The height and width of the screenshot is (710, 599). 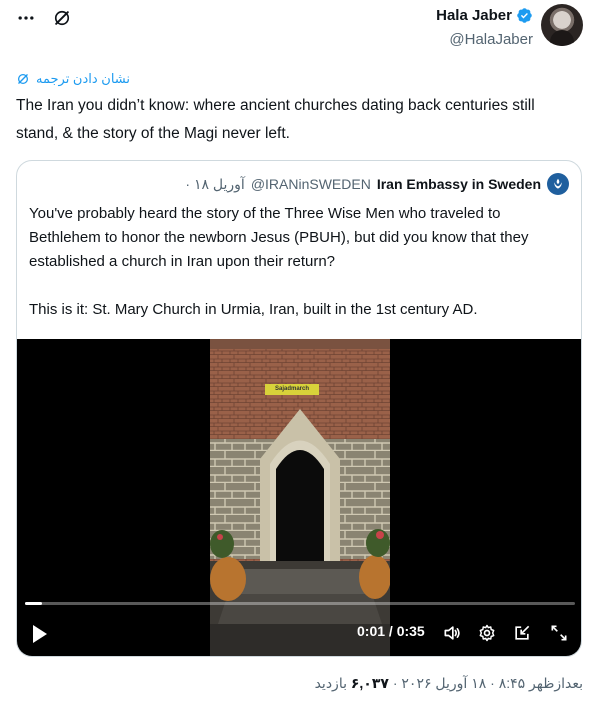 I want to click on views-label: بازدید, so click(x=330, y=683).